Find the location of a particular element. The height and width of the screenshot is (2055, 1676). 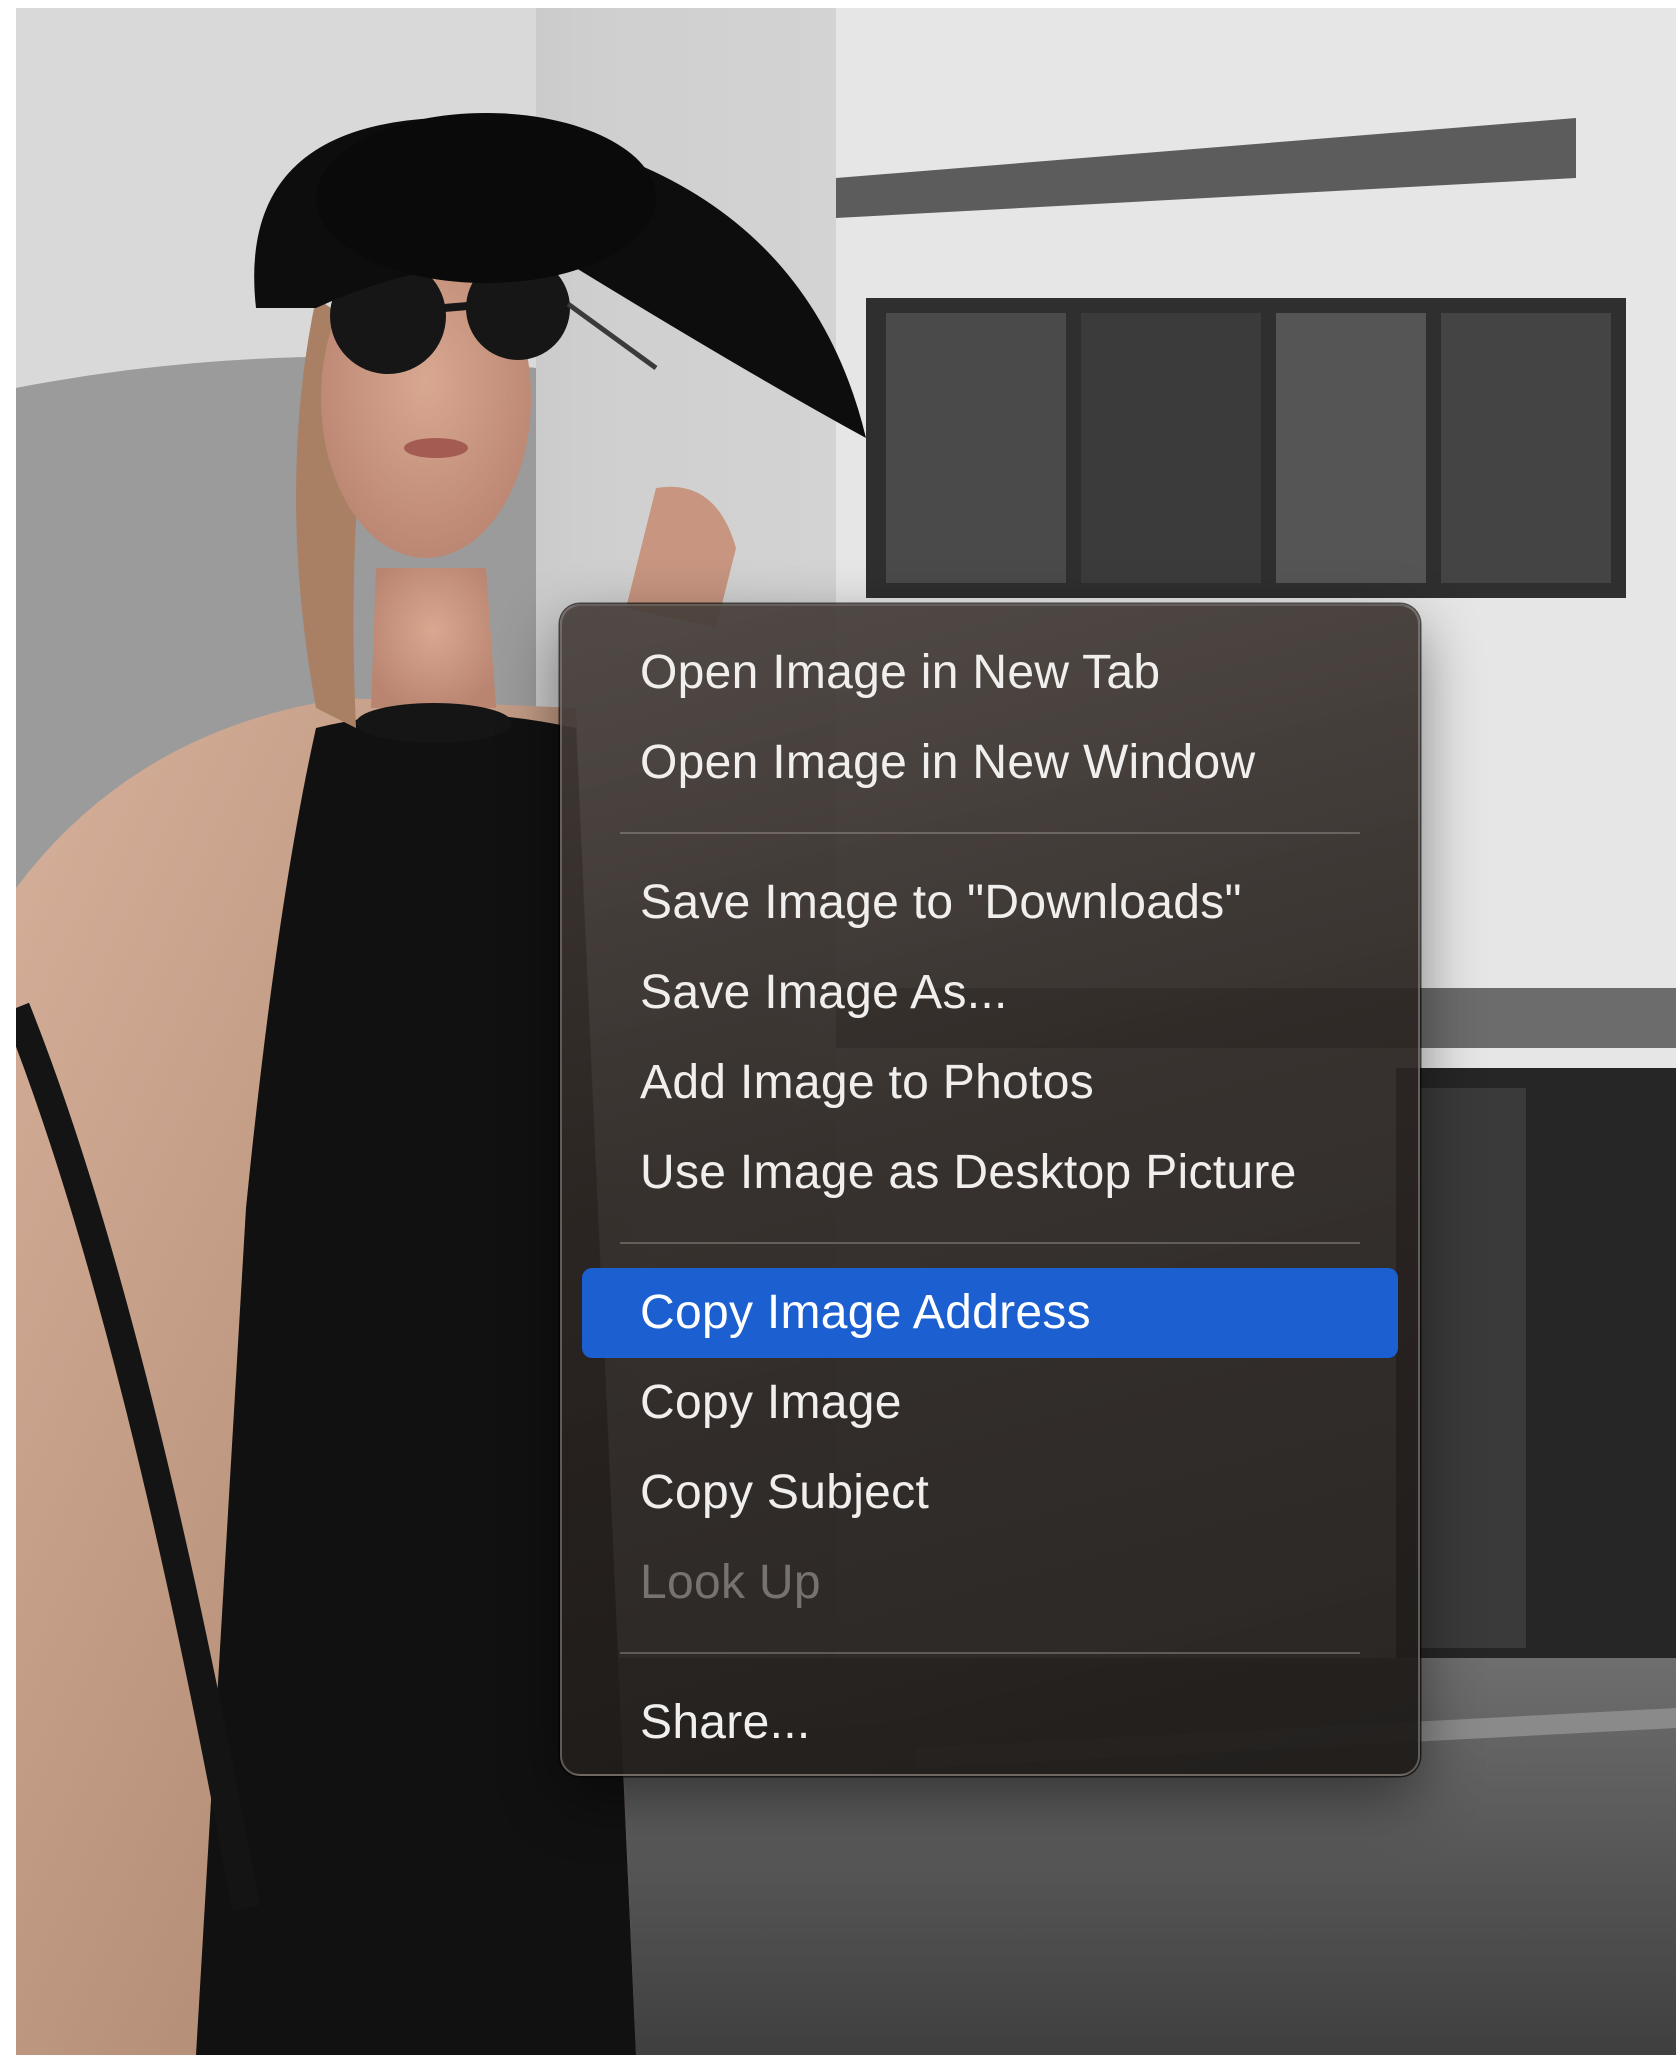

menu-item-use-image-as-desktop-picture: Use Image as Desktop Picture is located at coordinates (990, 1173).